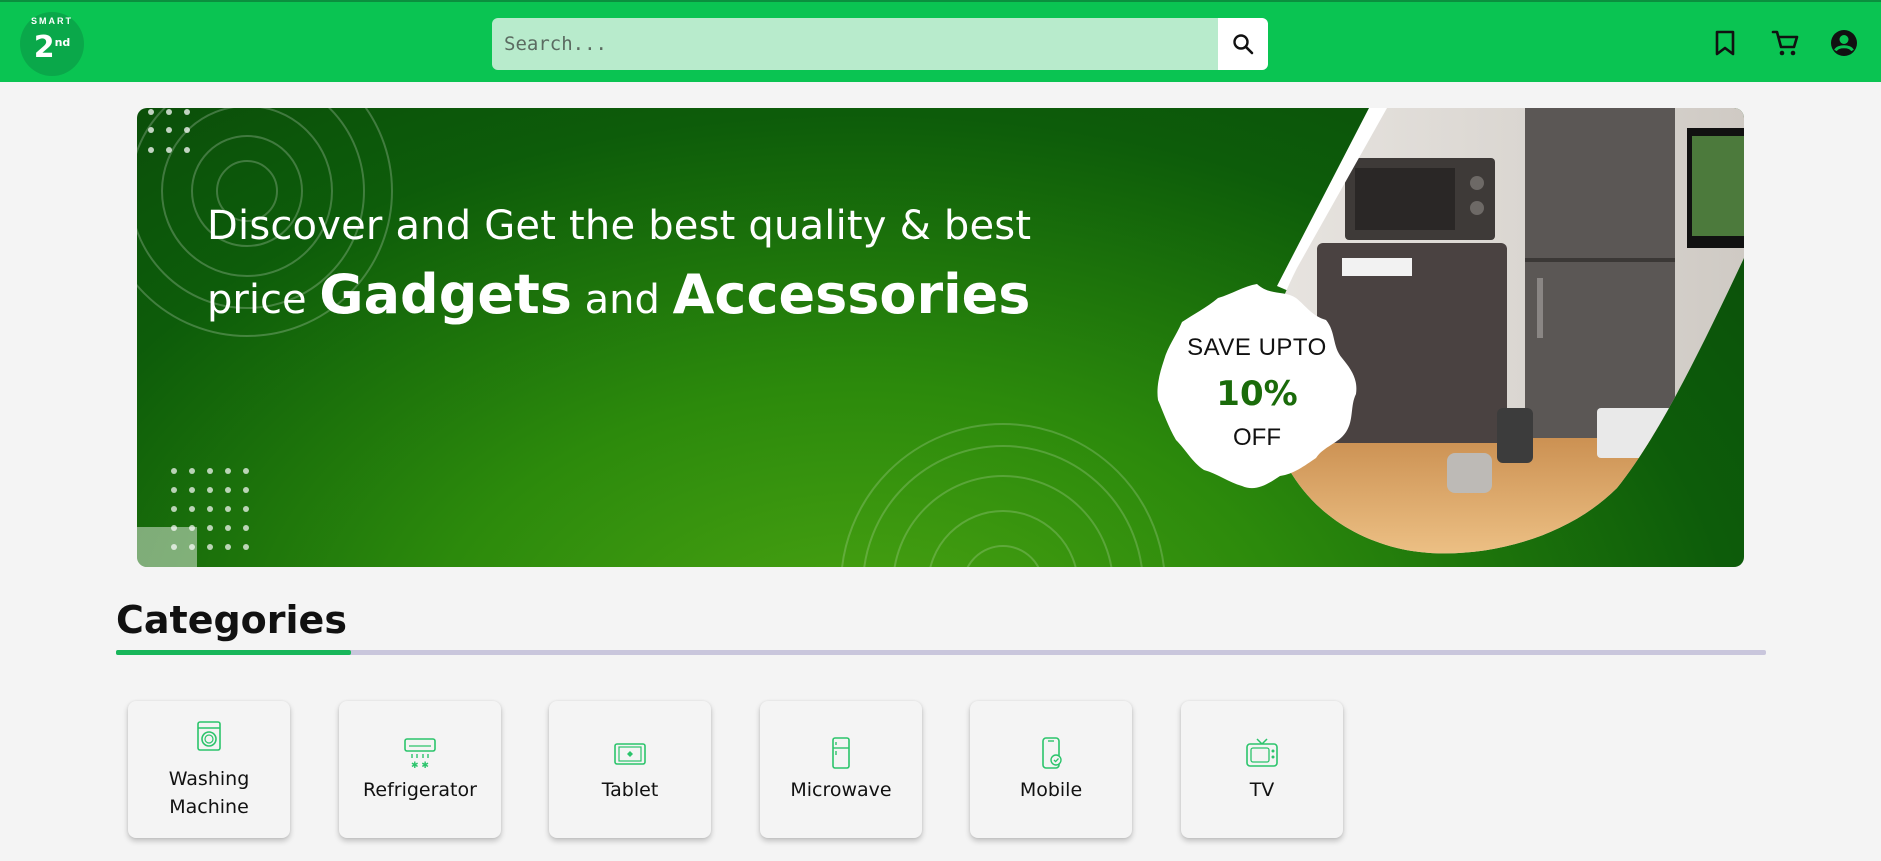 This screenshot has height=861, width=1881. Describe the element at coordinates (1257, 437) in the screenshot. I see `badge-bottom-text: OFF` at that location.